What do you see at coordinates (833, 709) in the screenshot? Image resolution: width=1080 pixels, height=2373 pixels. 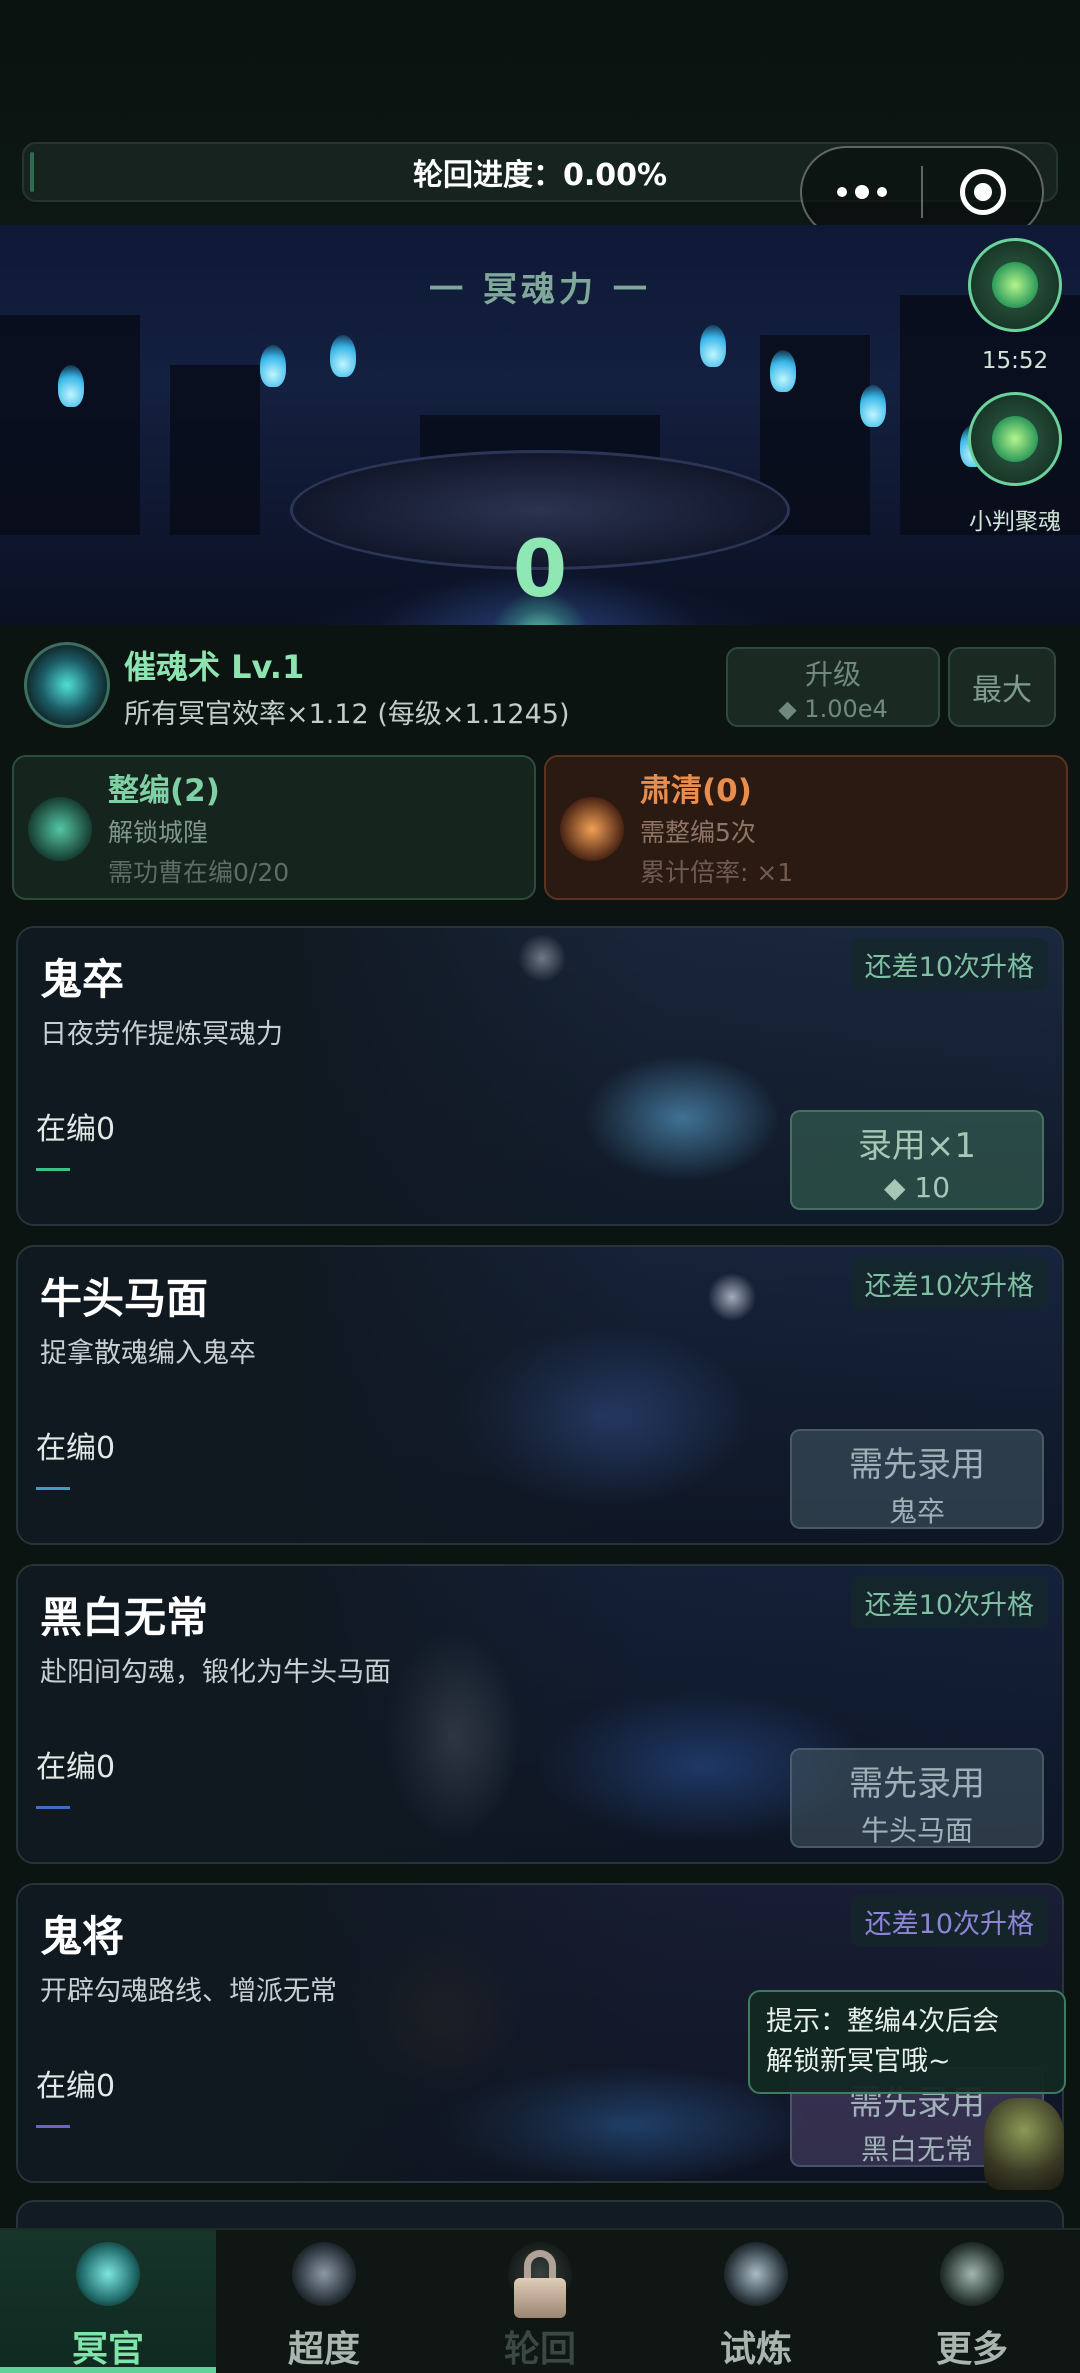 I see `upgrade-cost: ◆ 1.00e4` at bounding box center [833, 709].